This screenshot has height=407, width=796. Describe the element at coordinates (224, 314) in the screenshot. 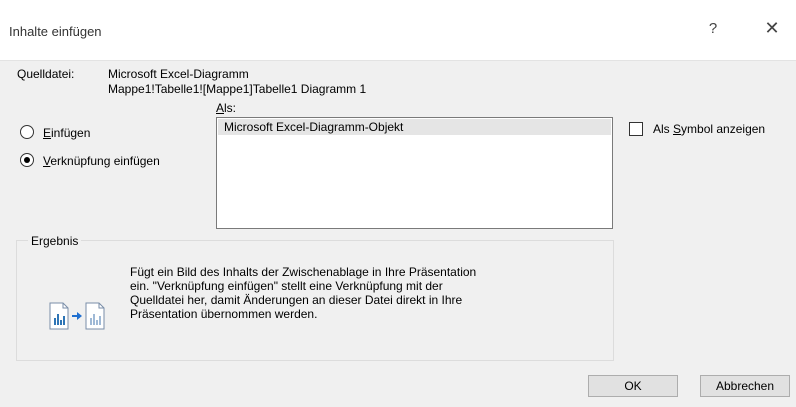

I see `result-line: Präsentation übernommen werden.` at that location.